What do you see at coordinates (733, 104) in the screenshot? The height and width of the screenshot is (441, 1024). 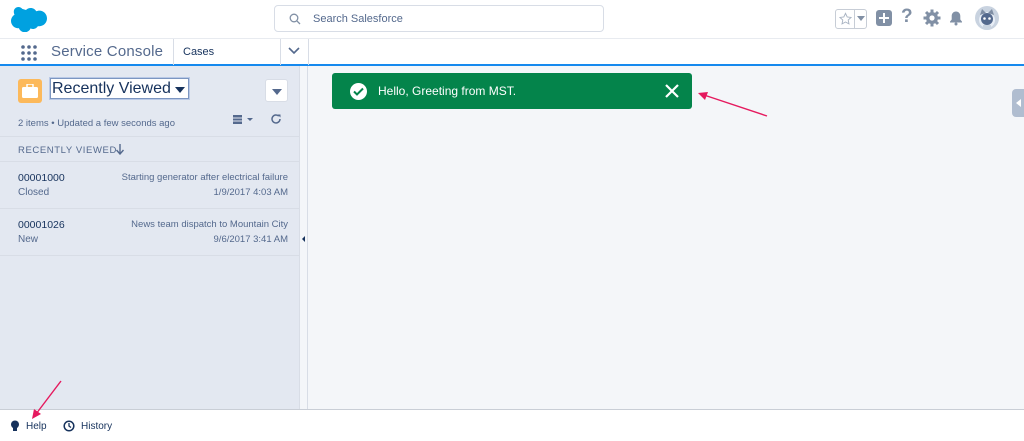 I see `annotation-arrow` at bounding box center [733, 104].